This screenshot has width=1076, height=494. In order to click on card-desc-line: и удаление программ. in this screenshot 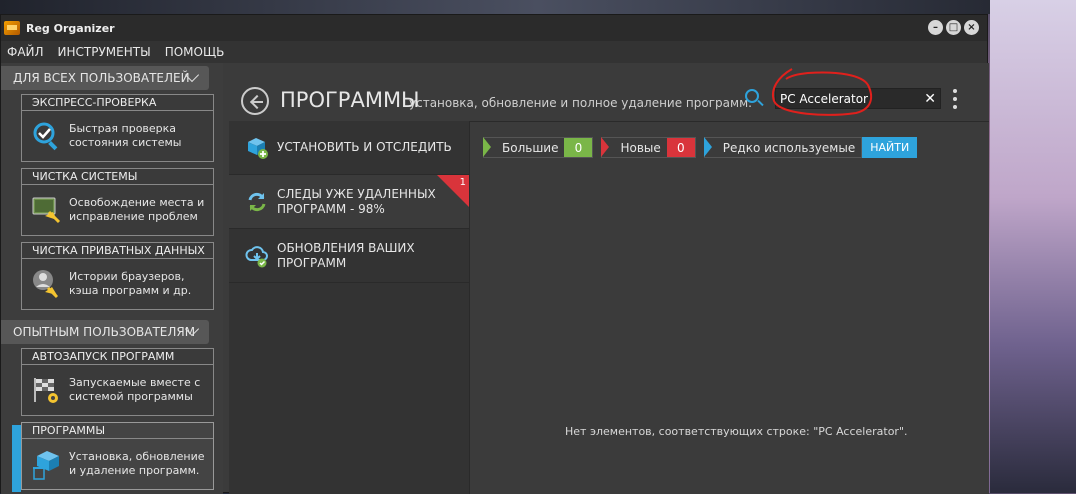, I will do `click(134, 470)`.